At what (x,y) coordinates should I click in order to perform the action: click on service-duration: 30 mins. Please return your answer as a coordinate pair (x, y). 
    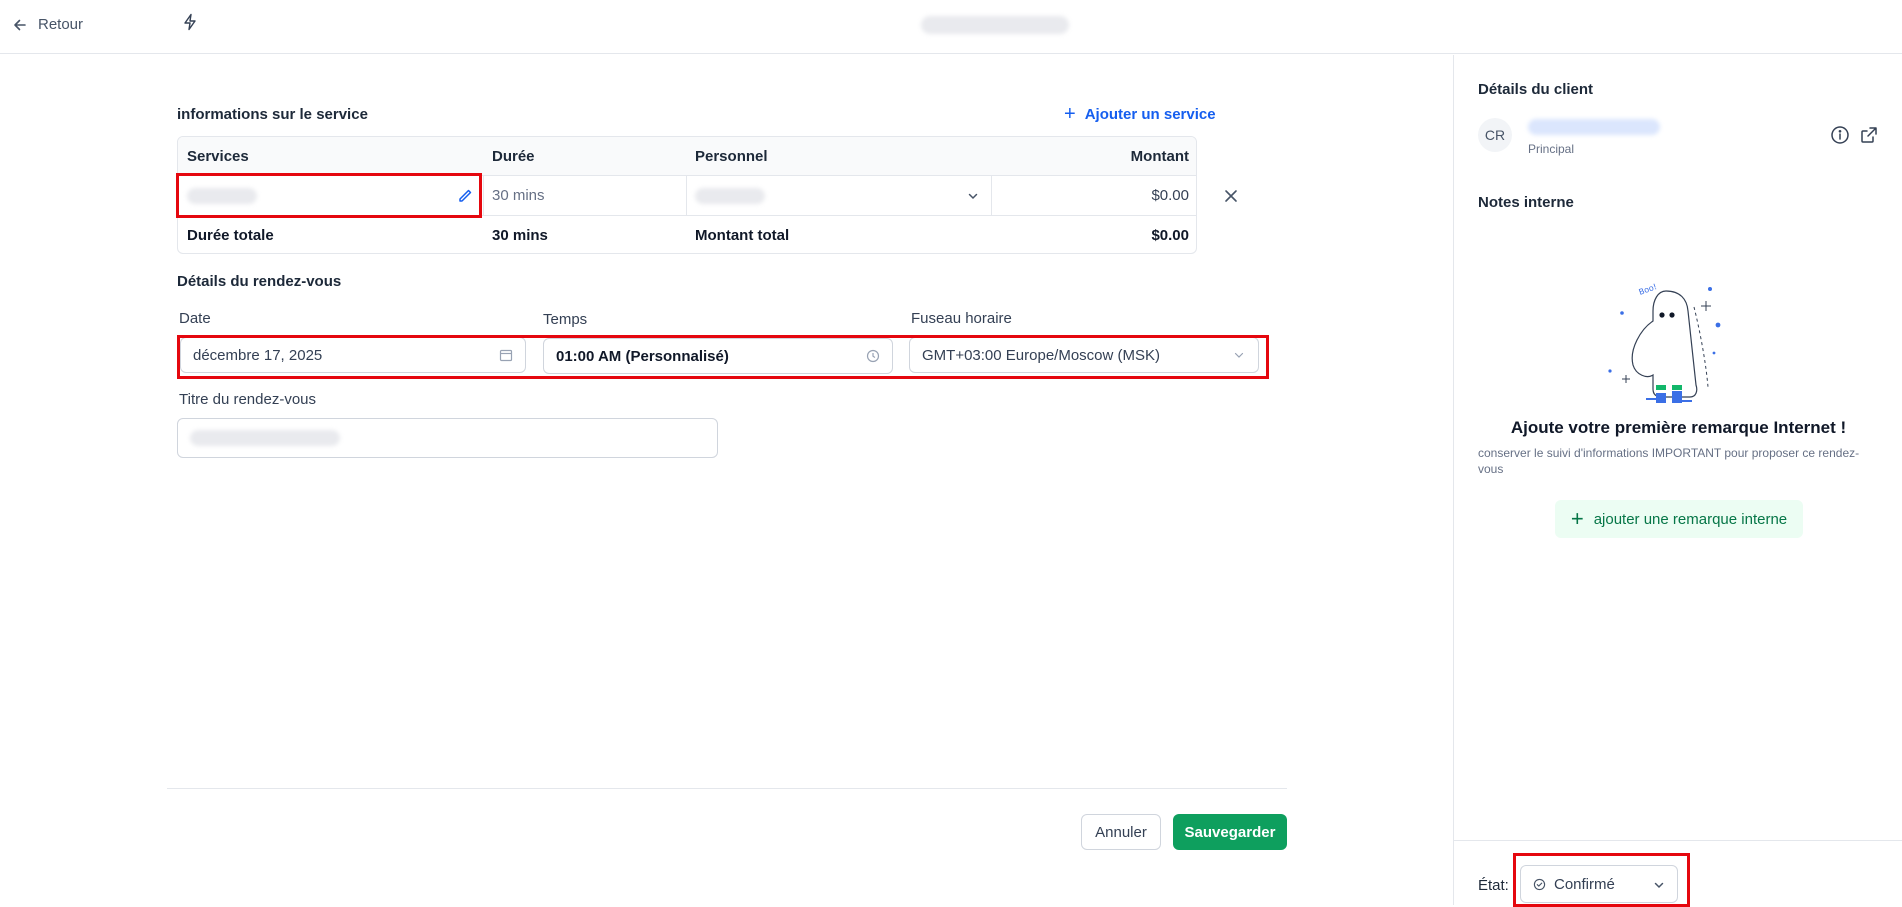
    Looking at the image, I should click on (518, 195).